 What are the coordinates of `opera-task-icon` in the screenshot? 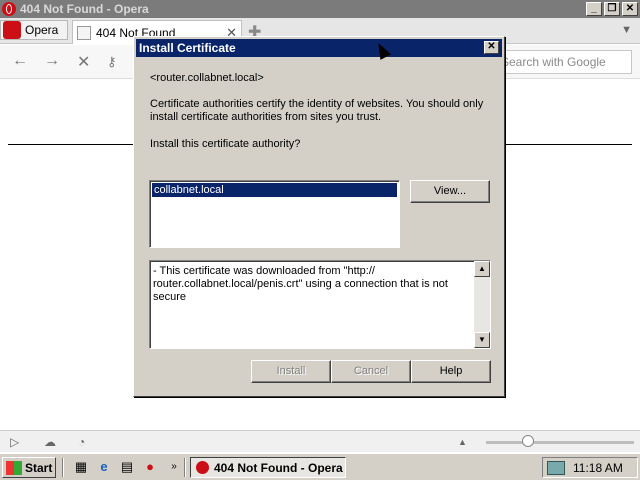 It's located at (202, 467).